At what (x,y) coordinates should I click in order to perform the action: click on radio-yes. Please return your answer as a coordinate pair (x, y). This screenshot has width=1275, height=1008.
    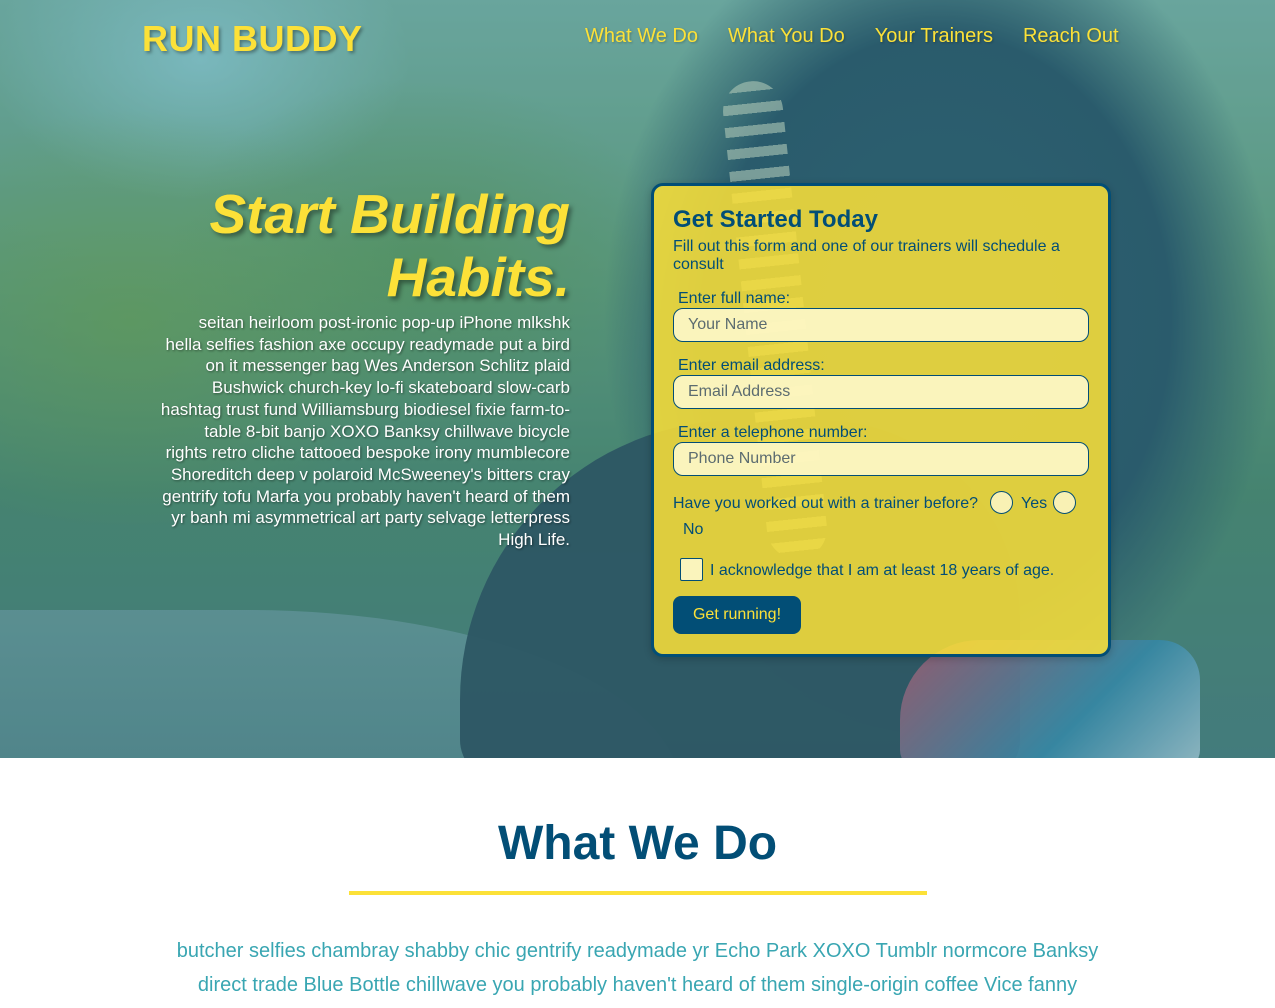
    Looking at the image, I should click on (1001, 502).